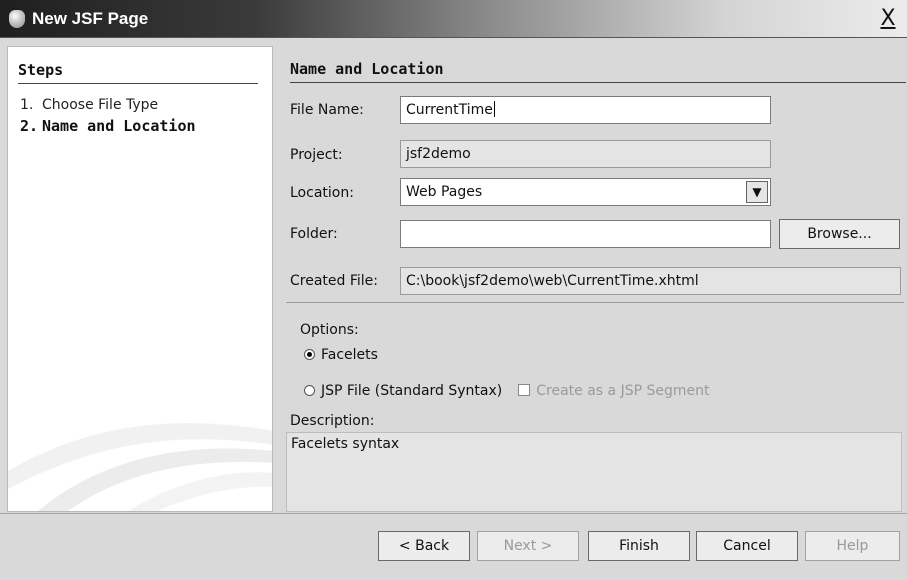  Describe the element at coordinates (528, 546) in the screenshot. I see `next-button: Next >` at that location.